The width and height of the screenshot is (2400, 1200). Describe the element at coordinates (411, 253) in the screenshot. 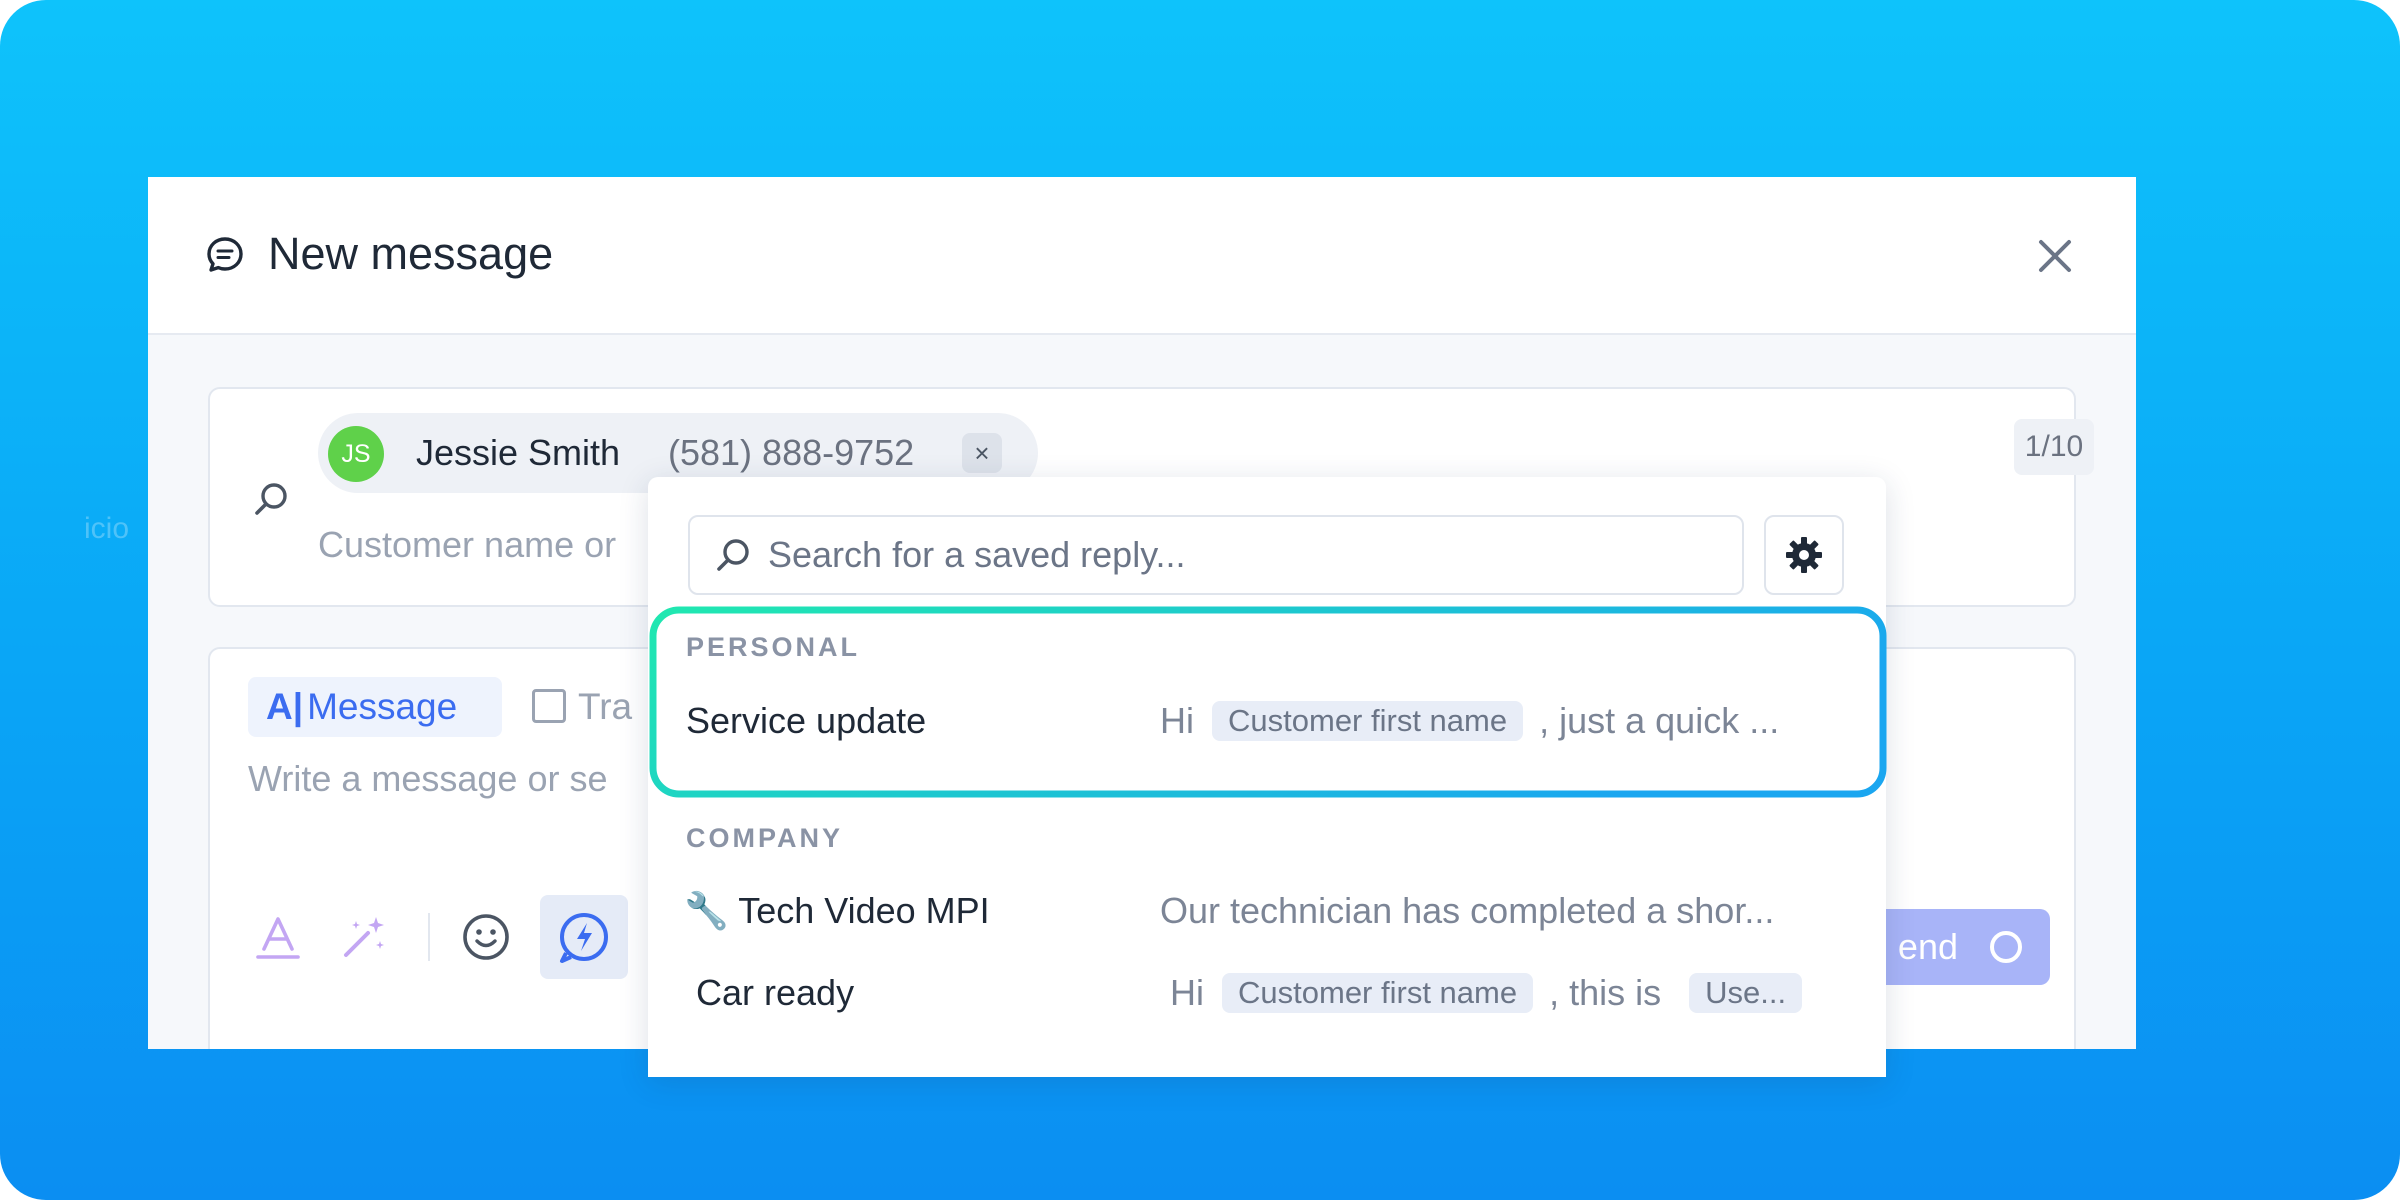

I see `modal-title: New message` at that location.